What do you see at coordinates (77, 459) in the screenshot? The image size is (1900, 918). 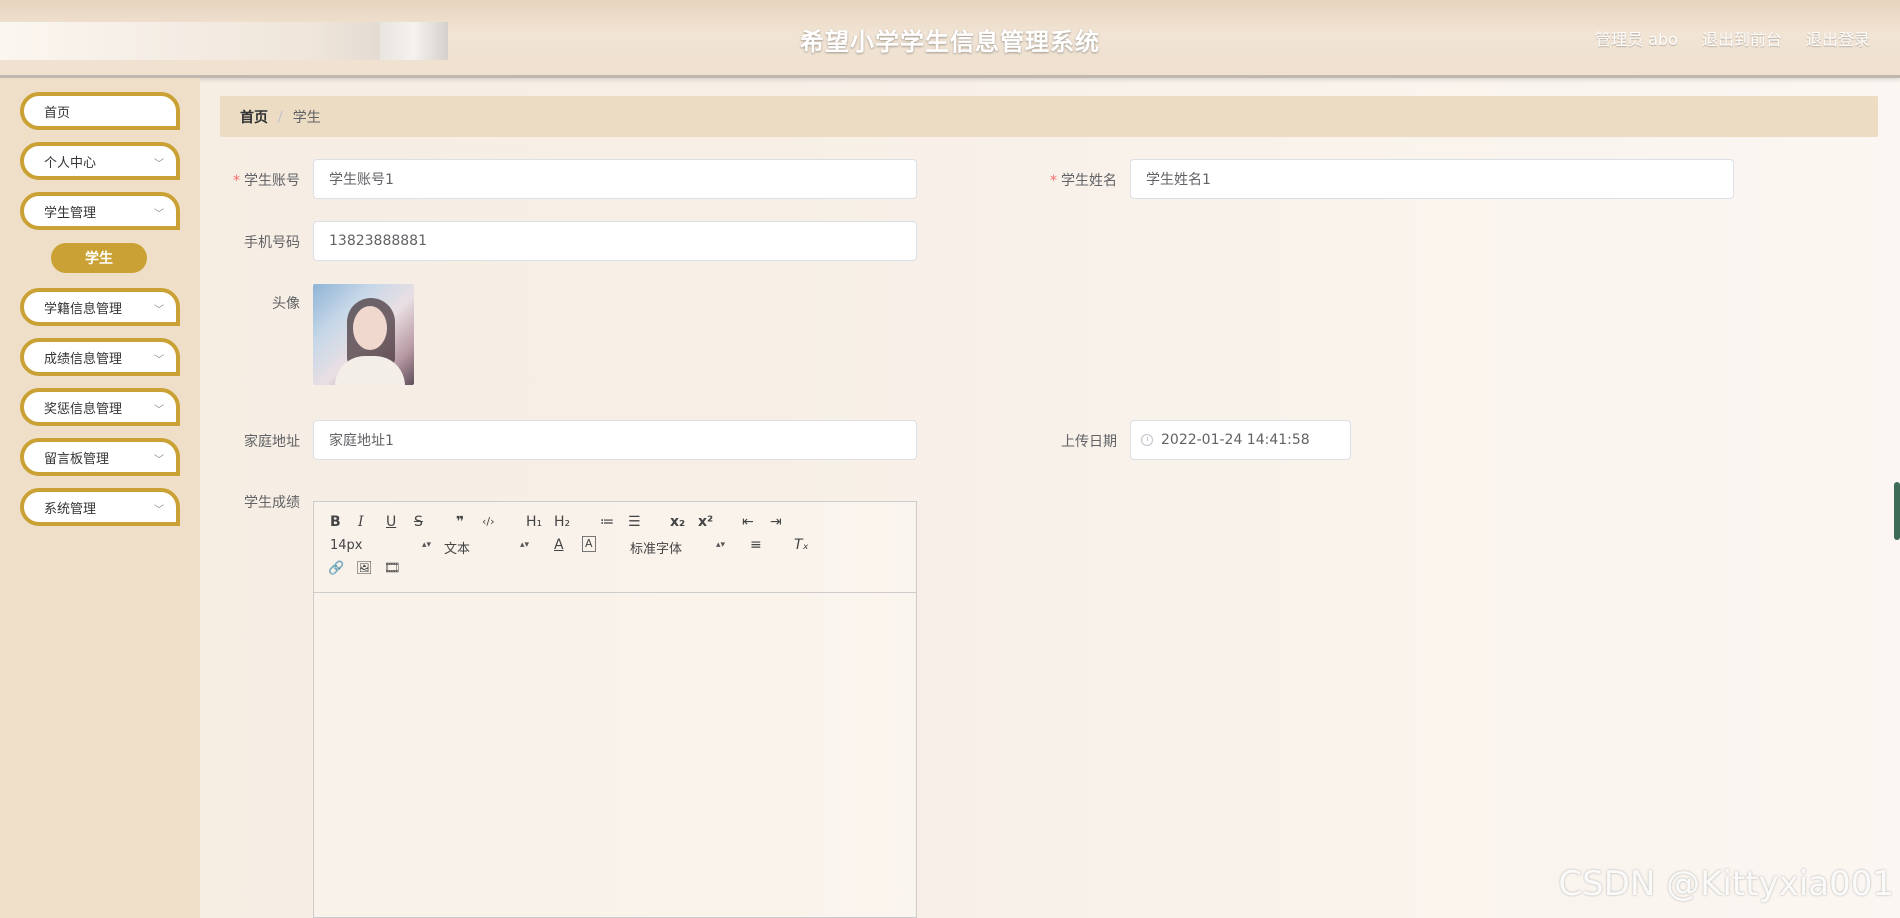 I see `sidebar-item-label: 留言板管理` at bounding box center [77, 459].